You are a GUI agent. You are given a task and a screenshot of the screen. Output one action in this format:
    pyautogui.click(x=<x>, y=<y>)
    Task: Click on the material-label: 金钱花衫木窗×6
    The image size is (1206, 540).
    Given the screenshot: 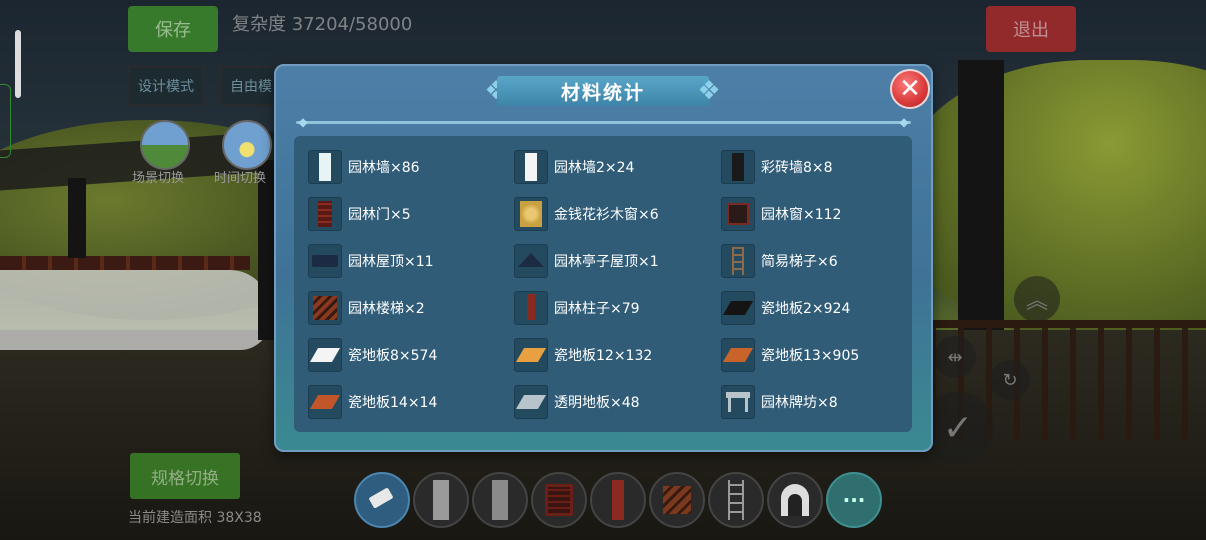 What is the action you would take?
    pyautogui.click(x=606, y=215)
    